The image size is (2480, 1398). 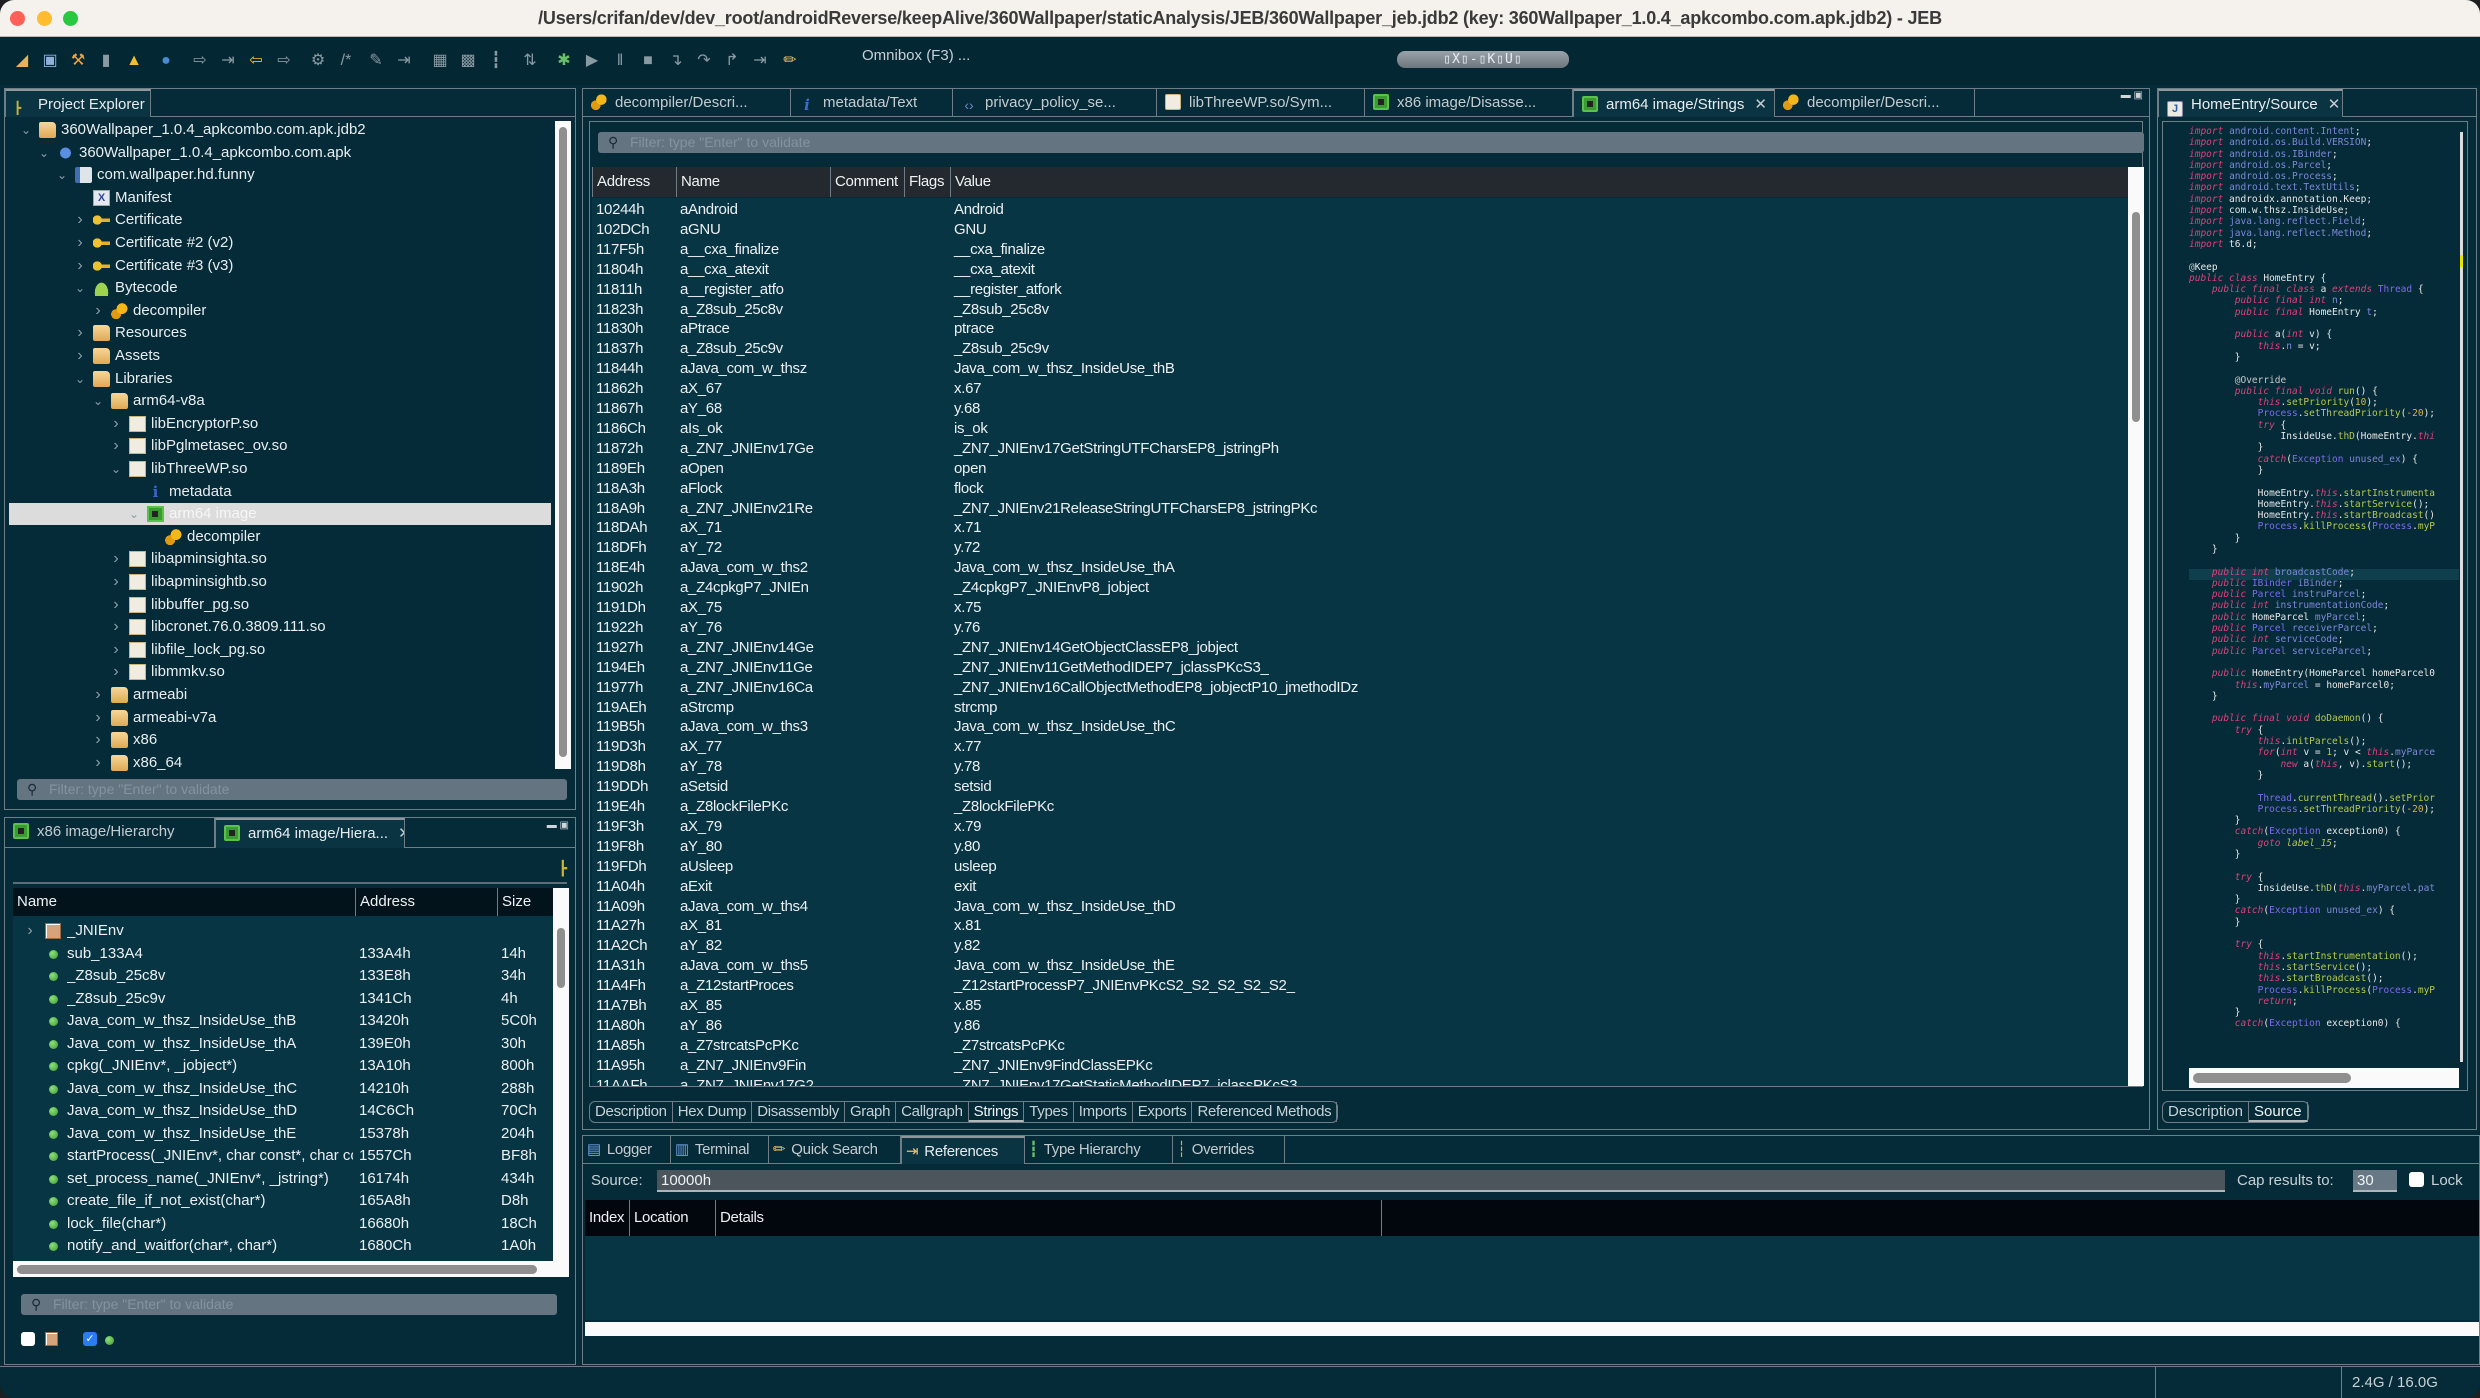 I want to click on table-row: cpkg(_JNIEnv*, _jobject*) 13A10h 800h, so click(x=283, y=1066).